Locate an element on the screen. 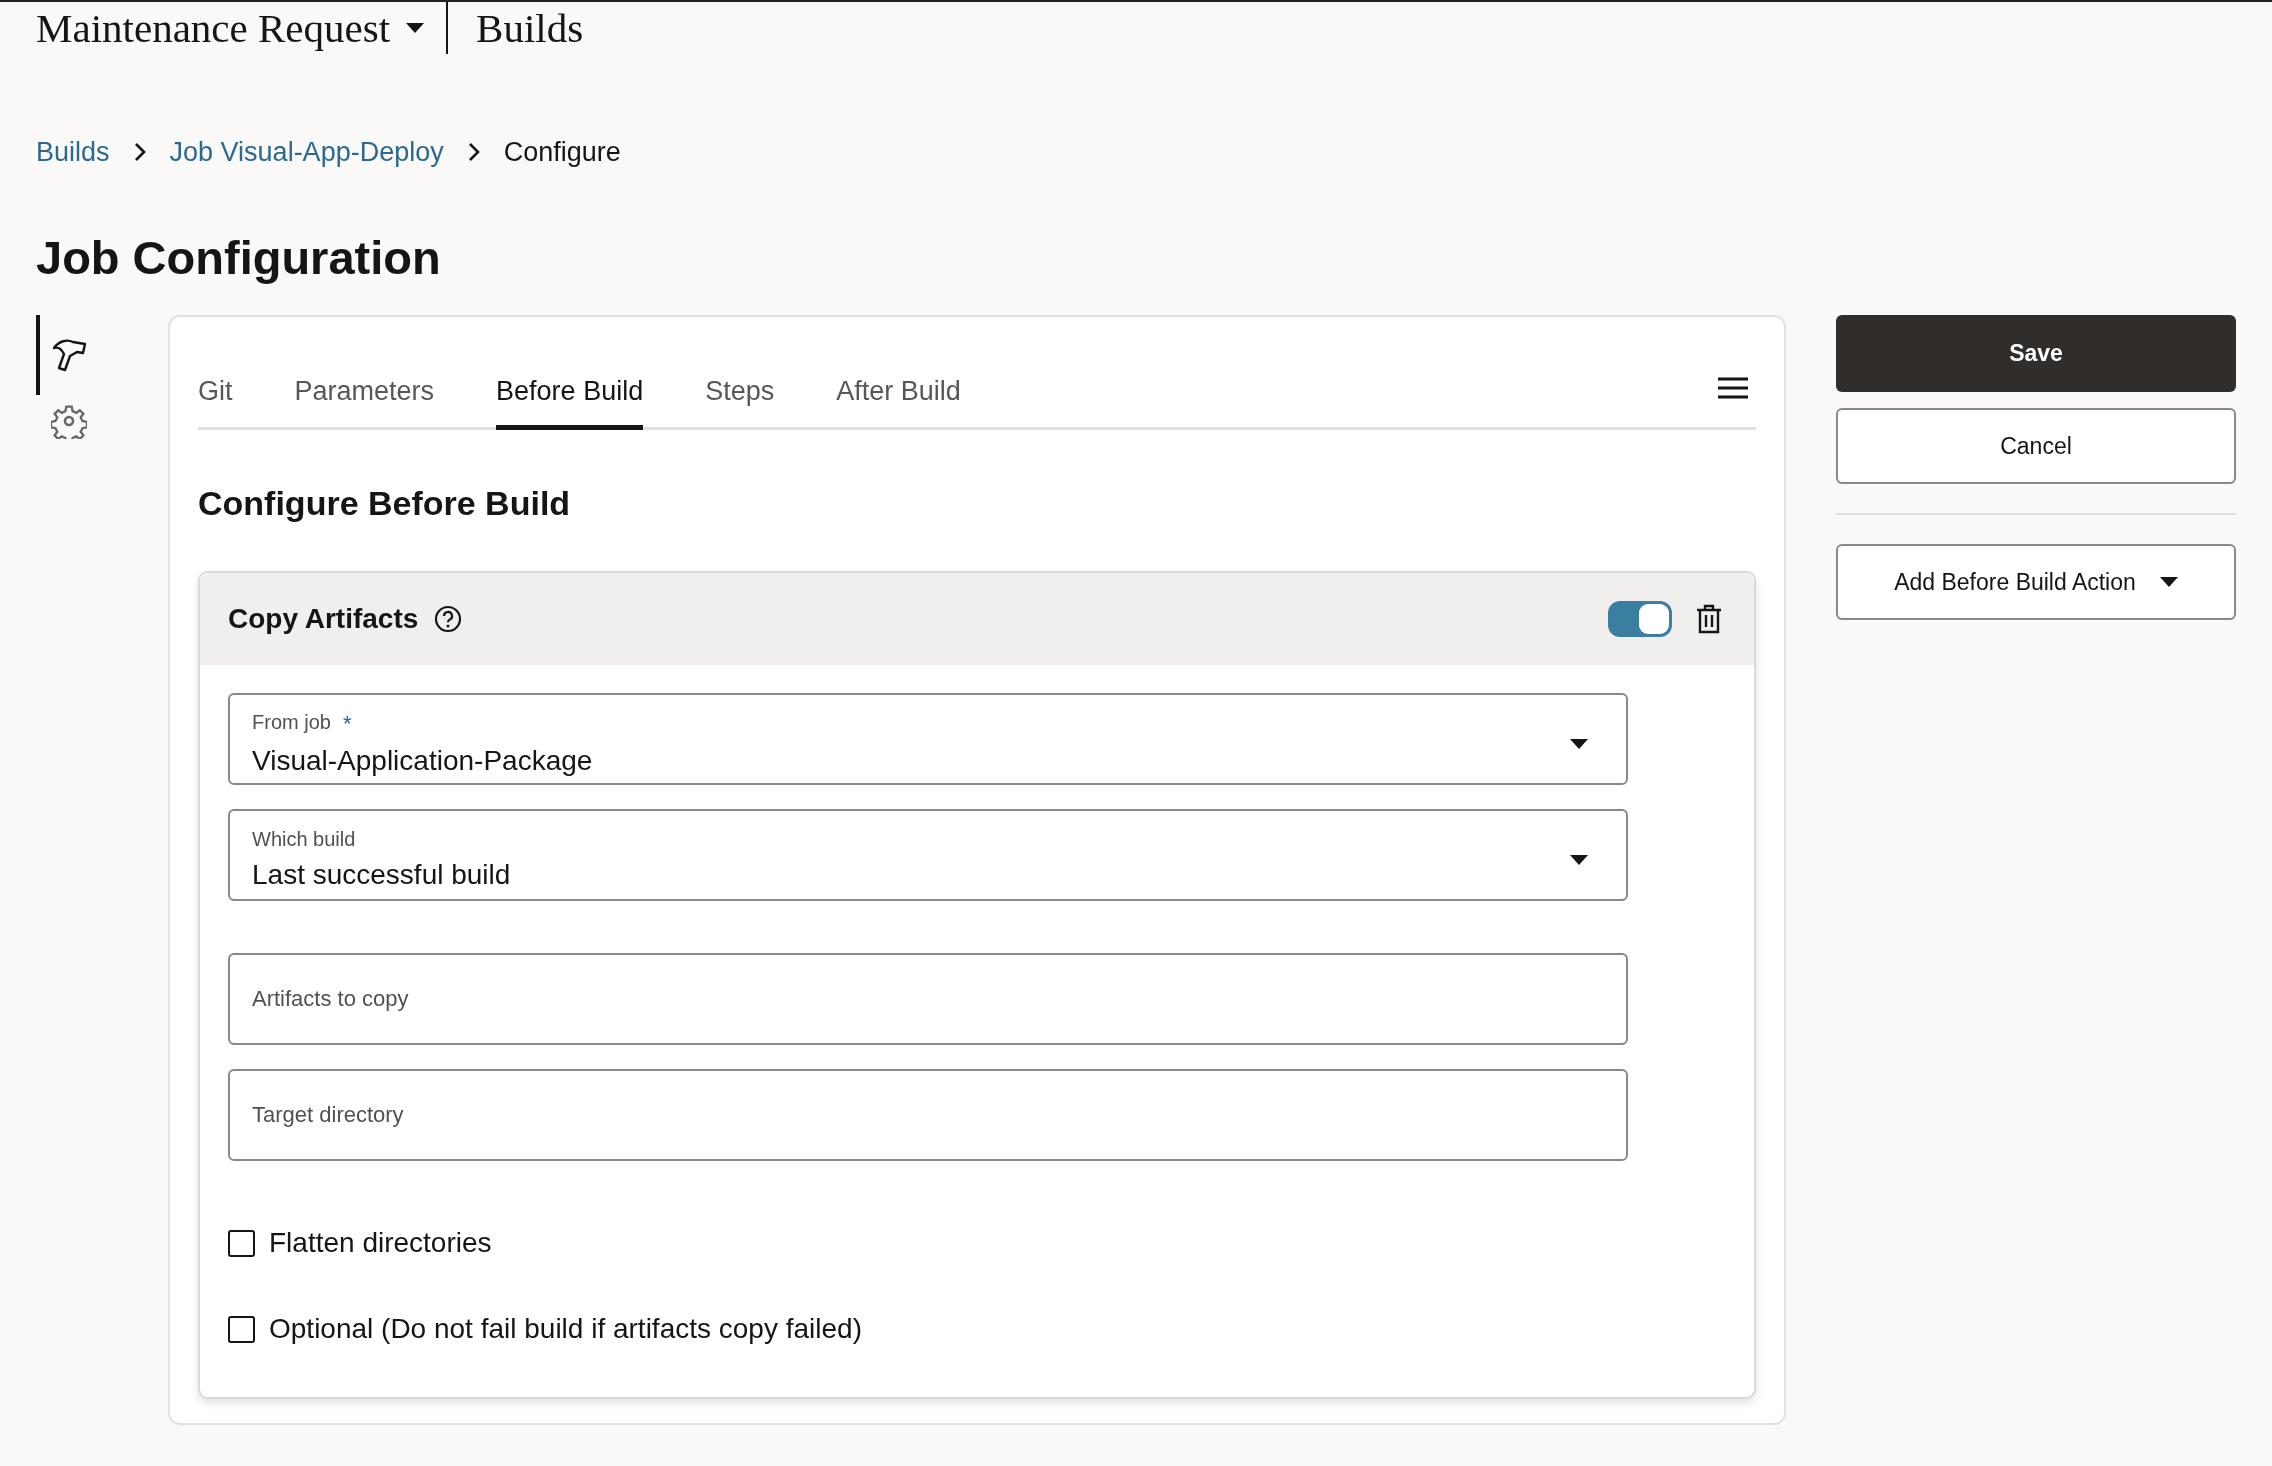  breadcrumb-link: Job Visual-App-Deploy is located at coordinates (306, 152).